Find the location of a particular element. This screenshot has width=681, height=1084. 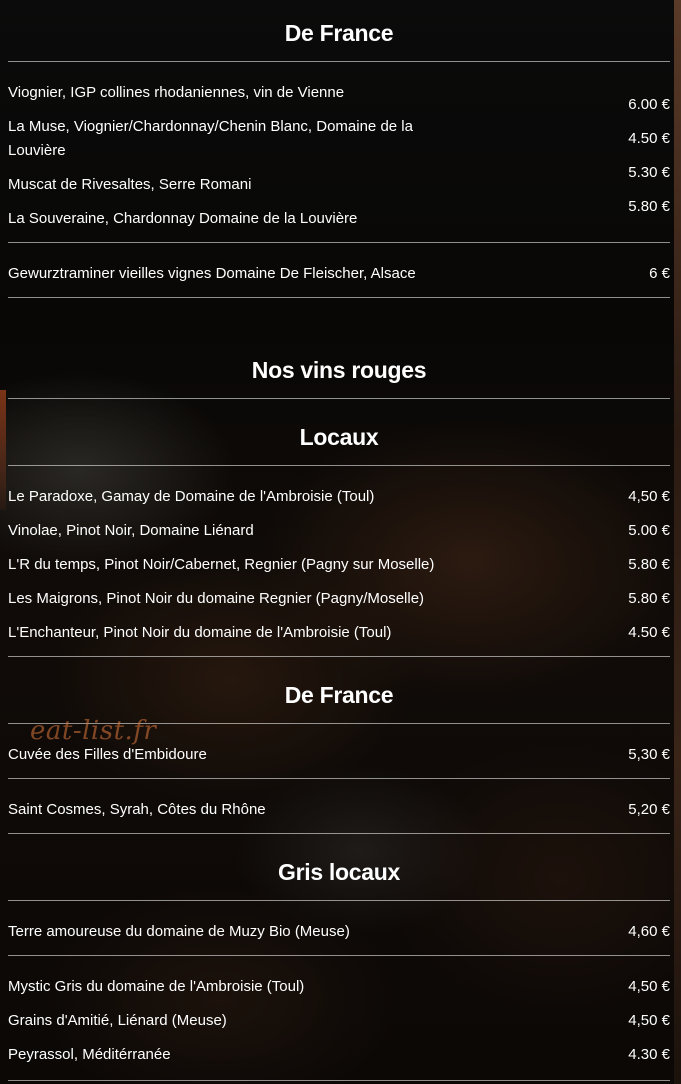

list-item-name: Cuvée des Filles d'Embidoure is located at coordinates (107, 754).